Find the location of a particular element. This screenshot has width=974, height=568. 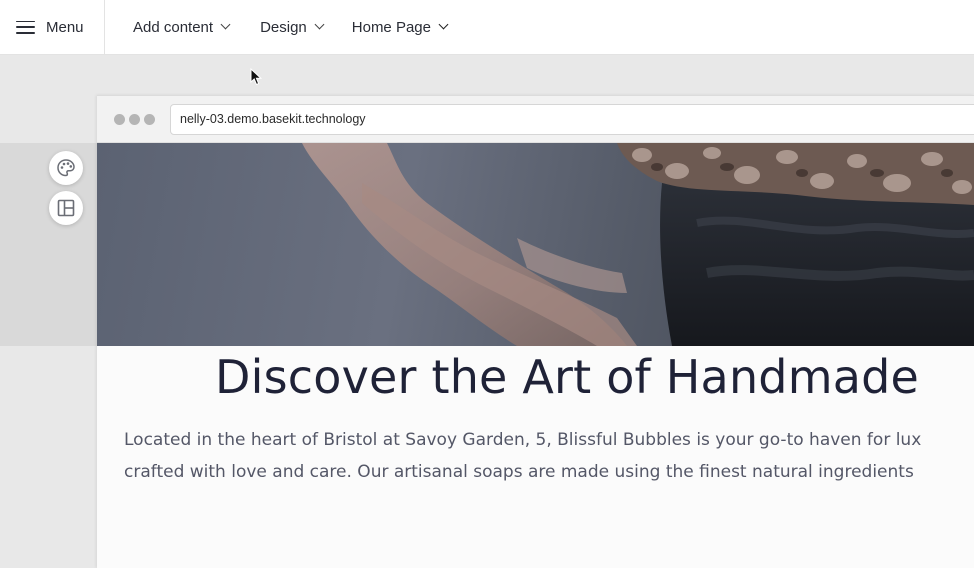

page-headline: Discover the Art of Handmade is located at coordinates (567, 377).